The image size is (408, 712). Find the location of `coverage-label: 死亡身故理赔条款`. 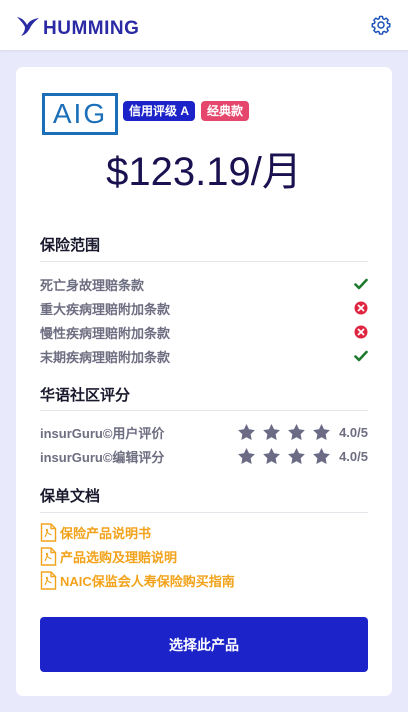

coverage-label: 死亡身故理赔条款 is located at coordinates (92, 285).